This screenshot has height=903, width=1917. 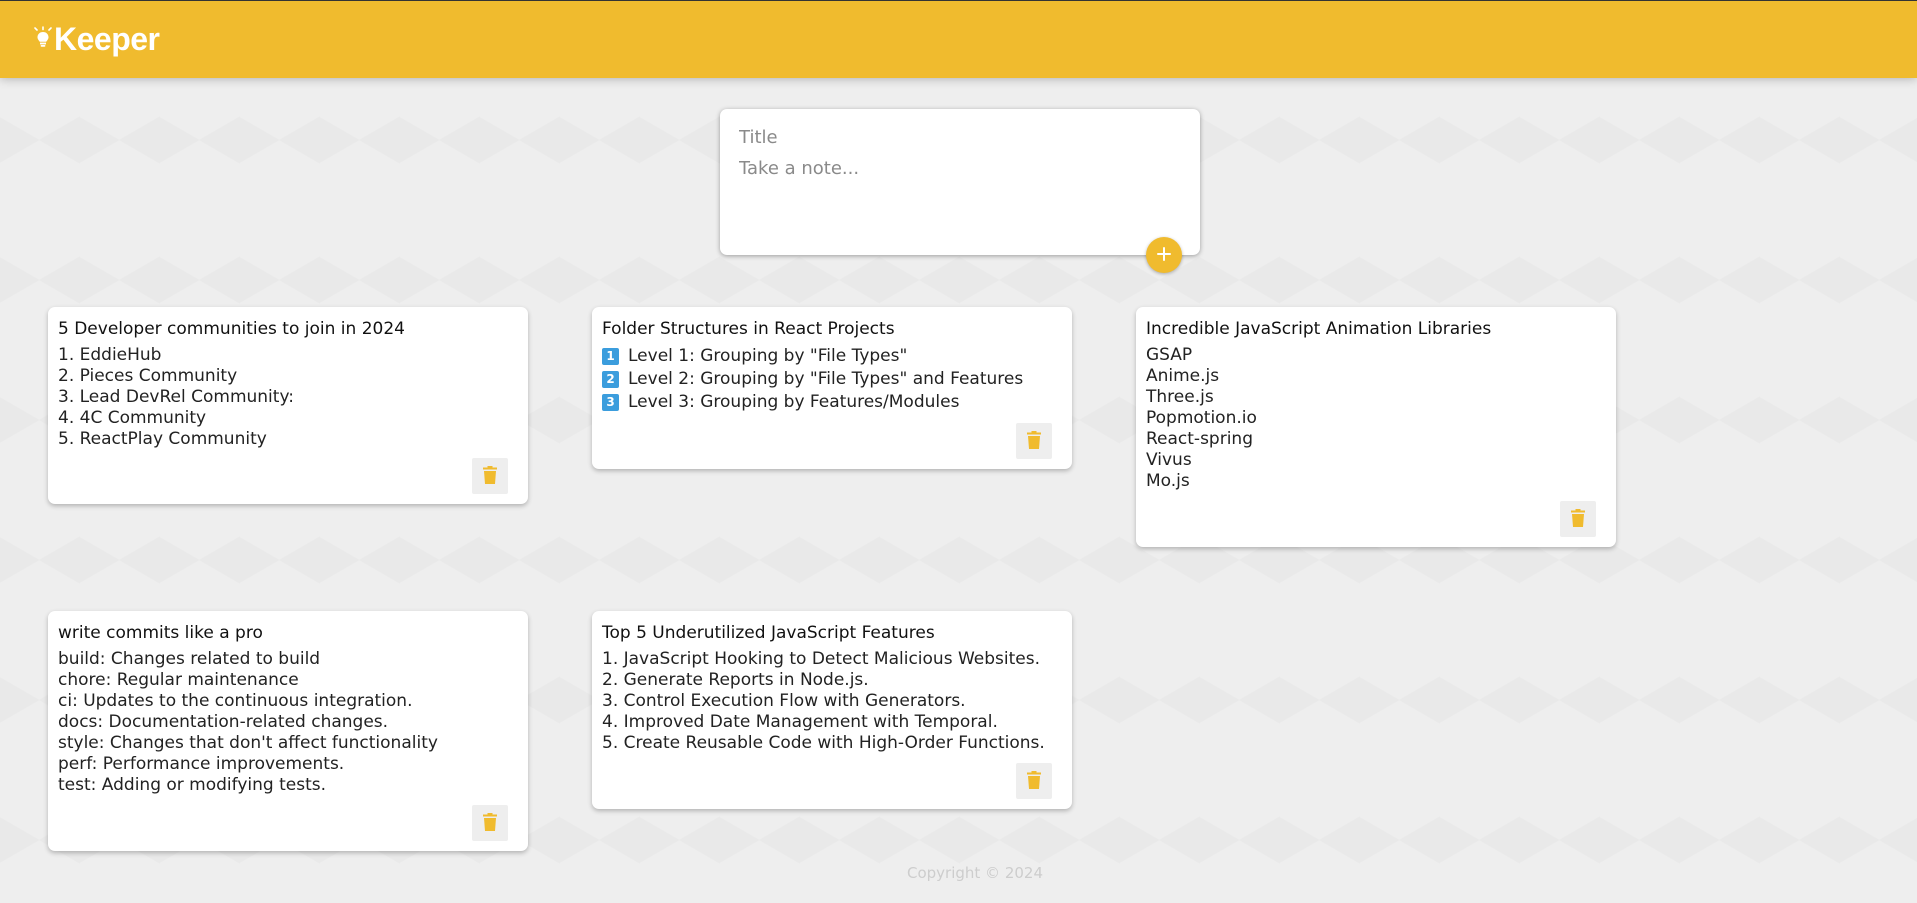 I want to click on copyright-text: Copyright © 2024, so click(x=974, y=873).